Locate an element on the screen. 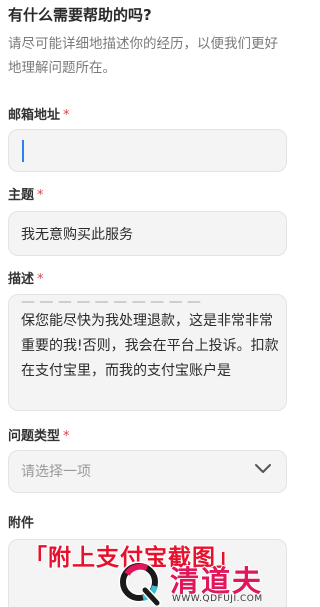 The height and width of the screenshot is (607, 320). description-scrolled-line: — — — — — — — — — — is located at coordinates (111, 302).